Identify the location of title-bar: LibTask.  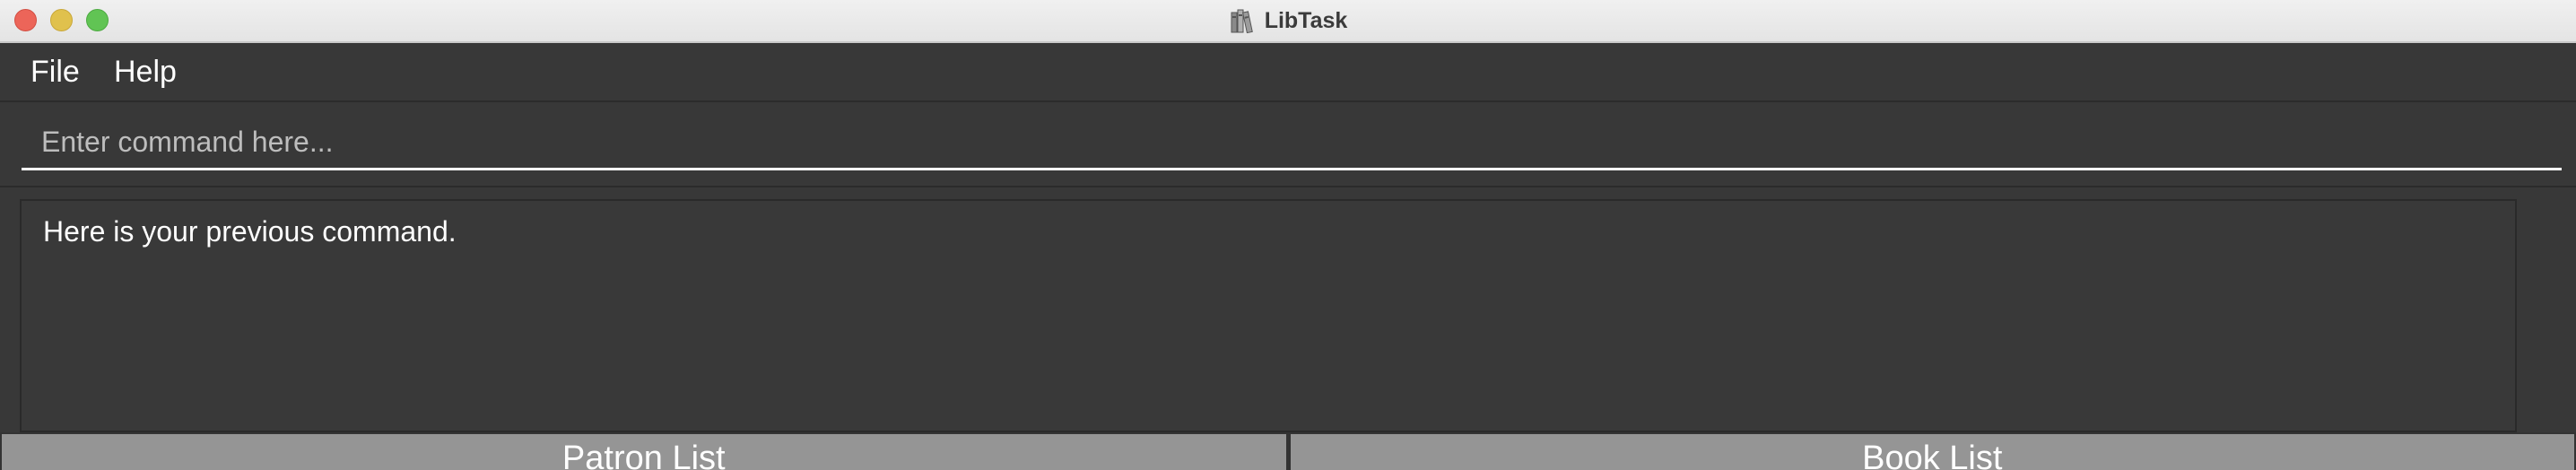
(1288, 21).